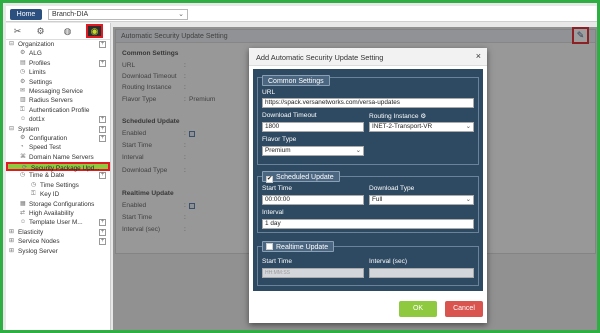  What do you see at coordinates (23, 81) in the screenshot?
I see `settings-icon: ⚙` at bounding box center [23, 81].